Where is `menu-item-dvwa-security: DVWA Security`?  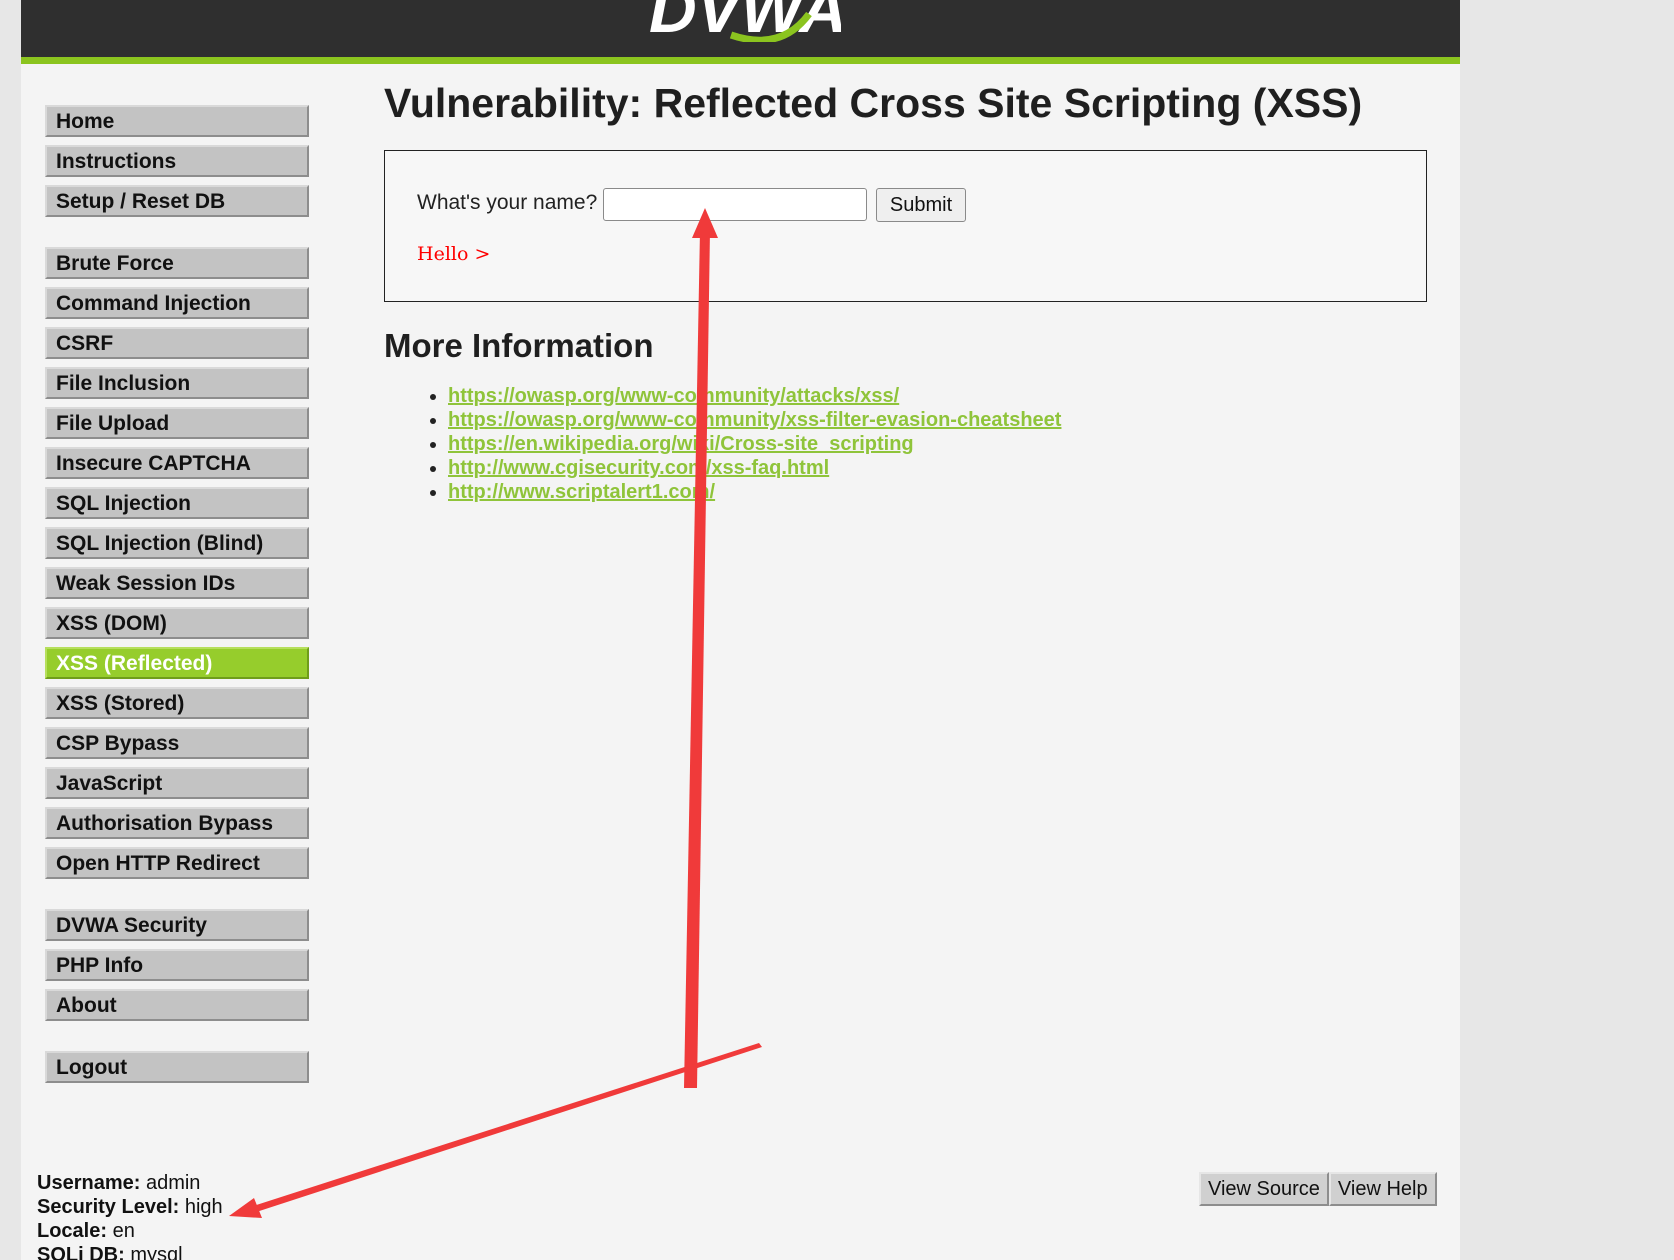 menu-item-dvwa-security: DVWA Security is located at coordinates (177, 925).